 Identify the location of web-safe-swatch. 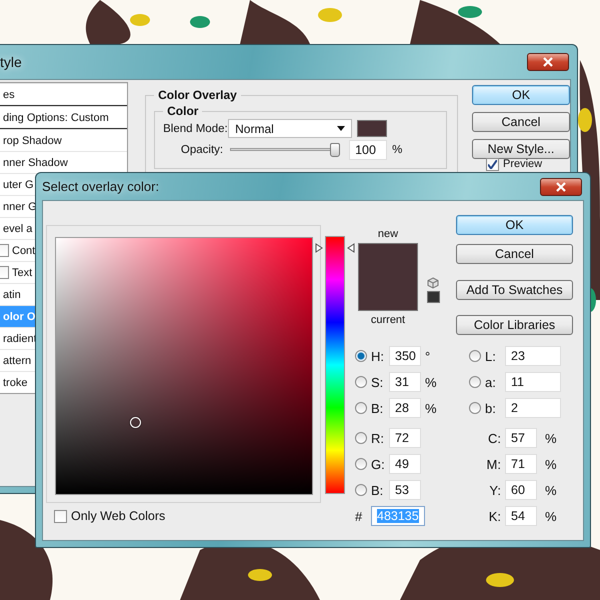
(433, 297).